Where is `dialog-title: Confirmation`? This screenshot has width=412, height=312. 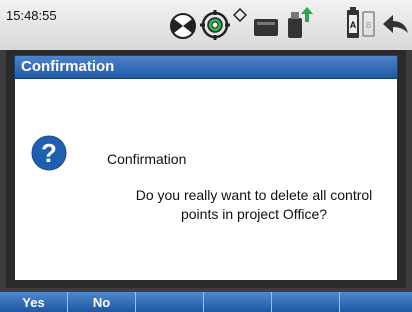
dialog-title: Confirmation is located at coordinates (68, 66).